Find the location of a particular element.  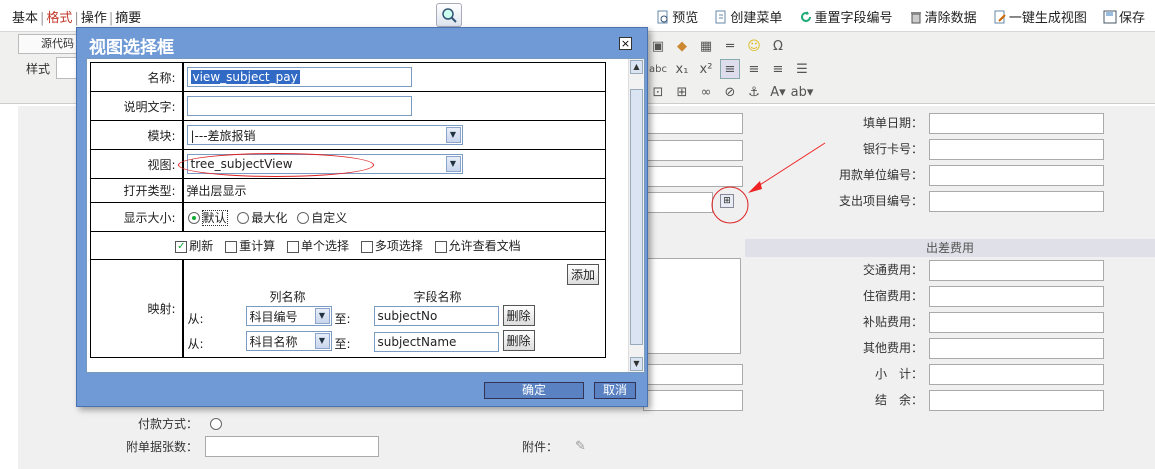

size-option-label: 自定义 is located at coordinates (329, 217).